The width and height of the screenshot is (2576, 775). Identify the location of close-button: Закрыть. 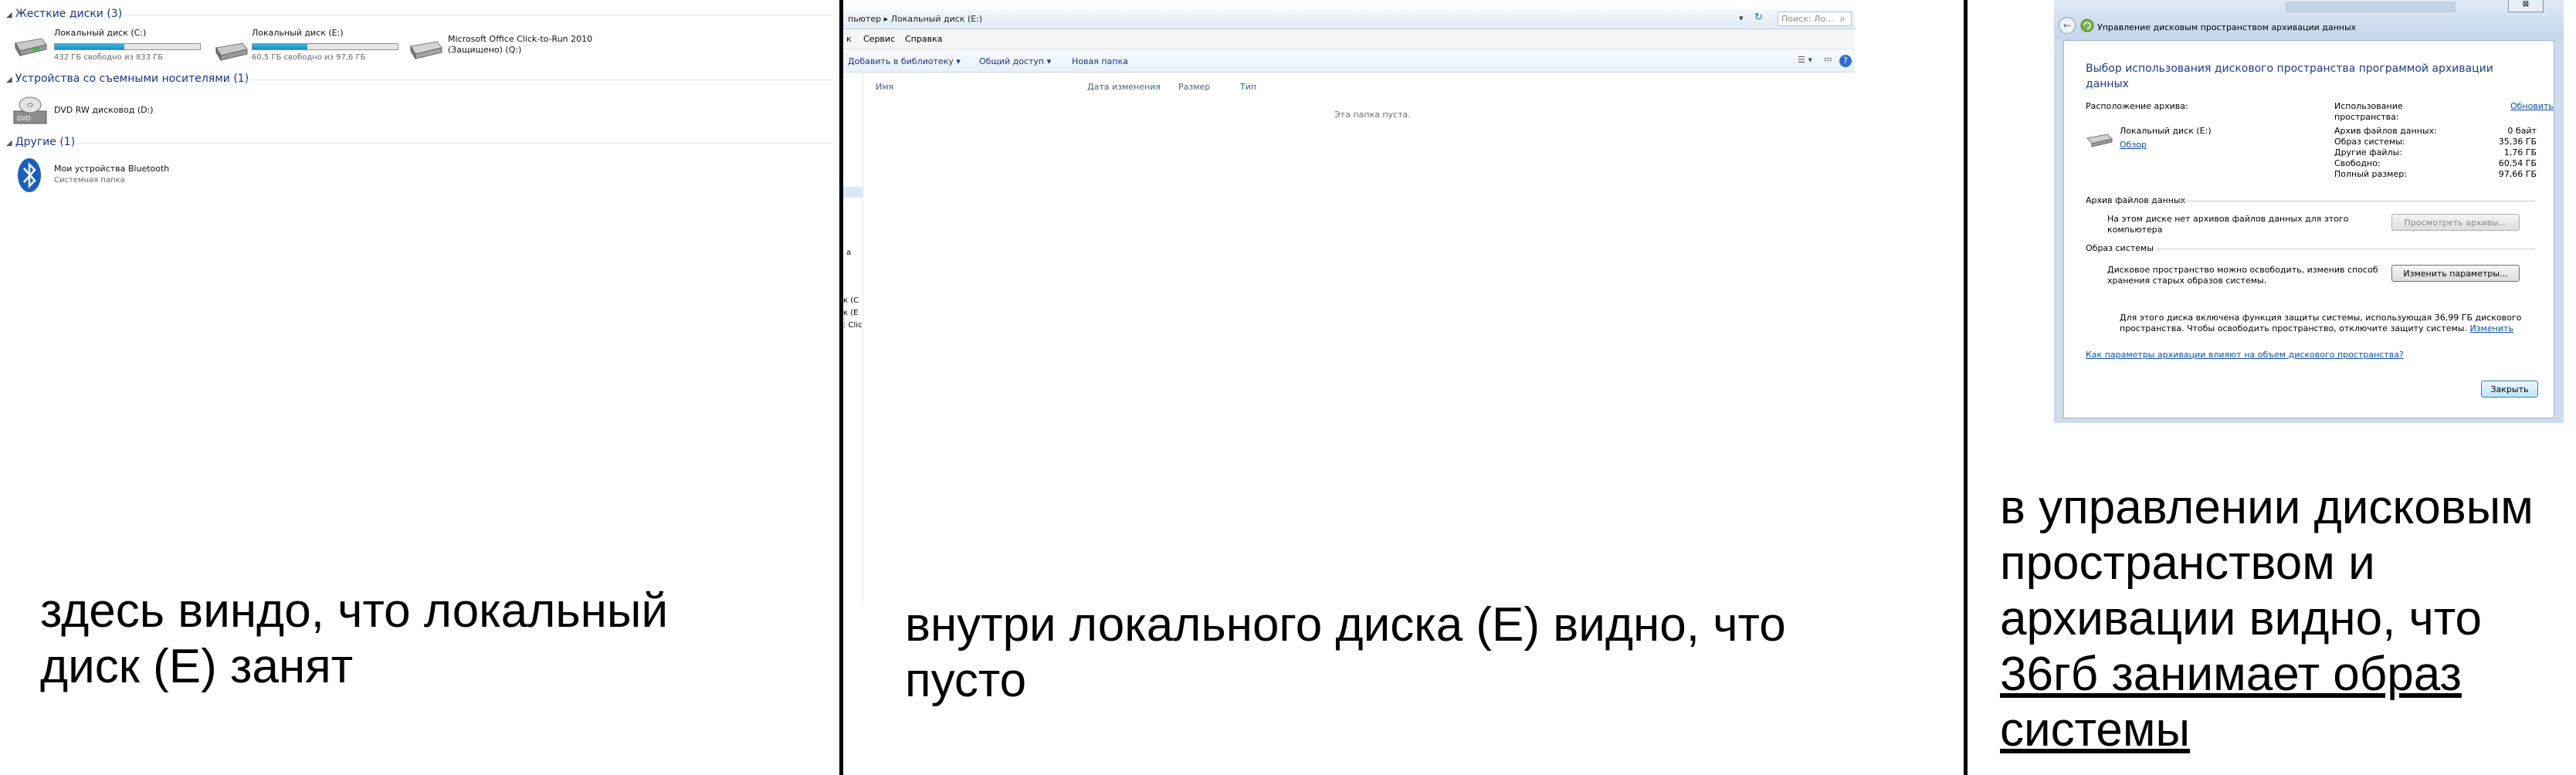
(2509, 389).